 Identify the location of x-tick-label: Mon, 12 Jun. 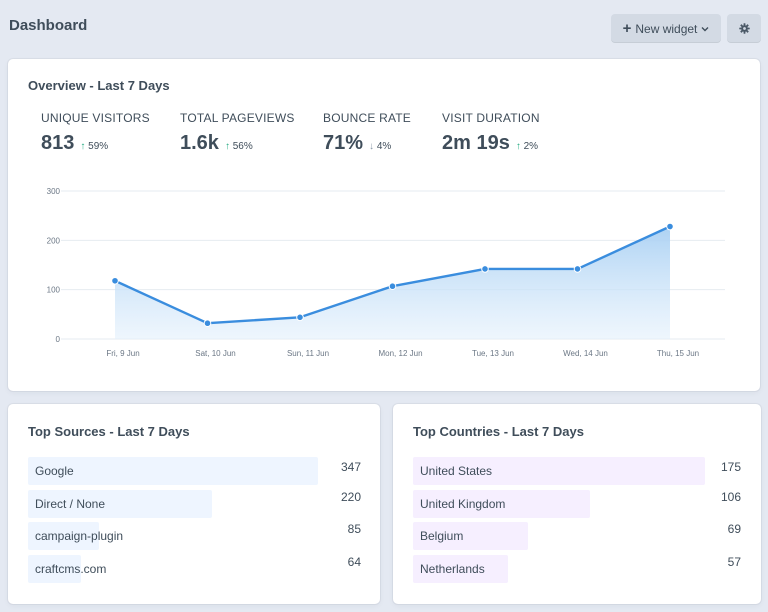
(400, 353).